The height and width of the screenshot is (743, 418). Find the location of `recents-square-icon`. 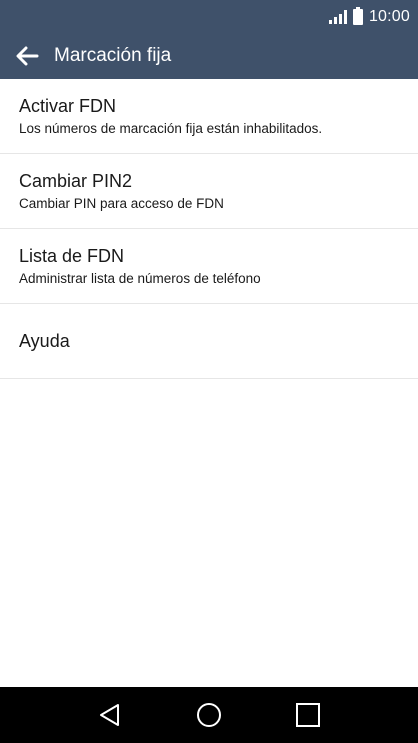

recents-square-icon is located at coordinates (308, 715).